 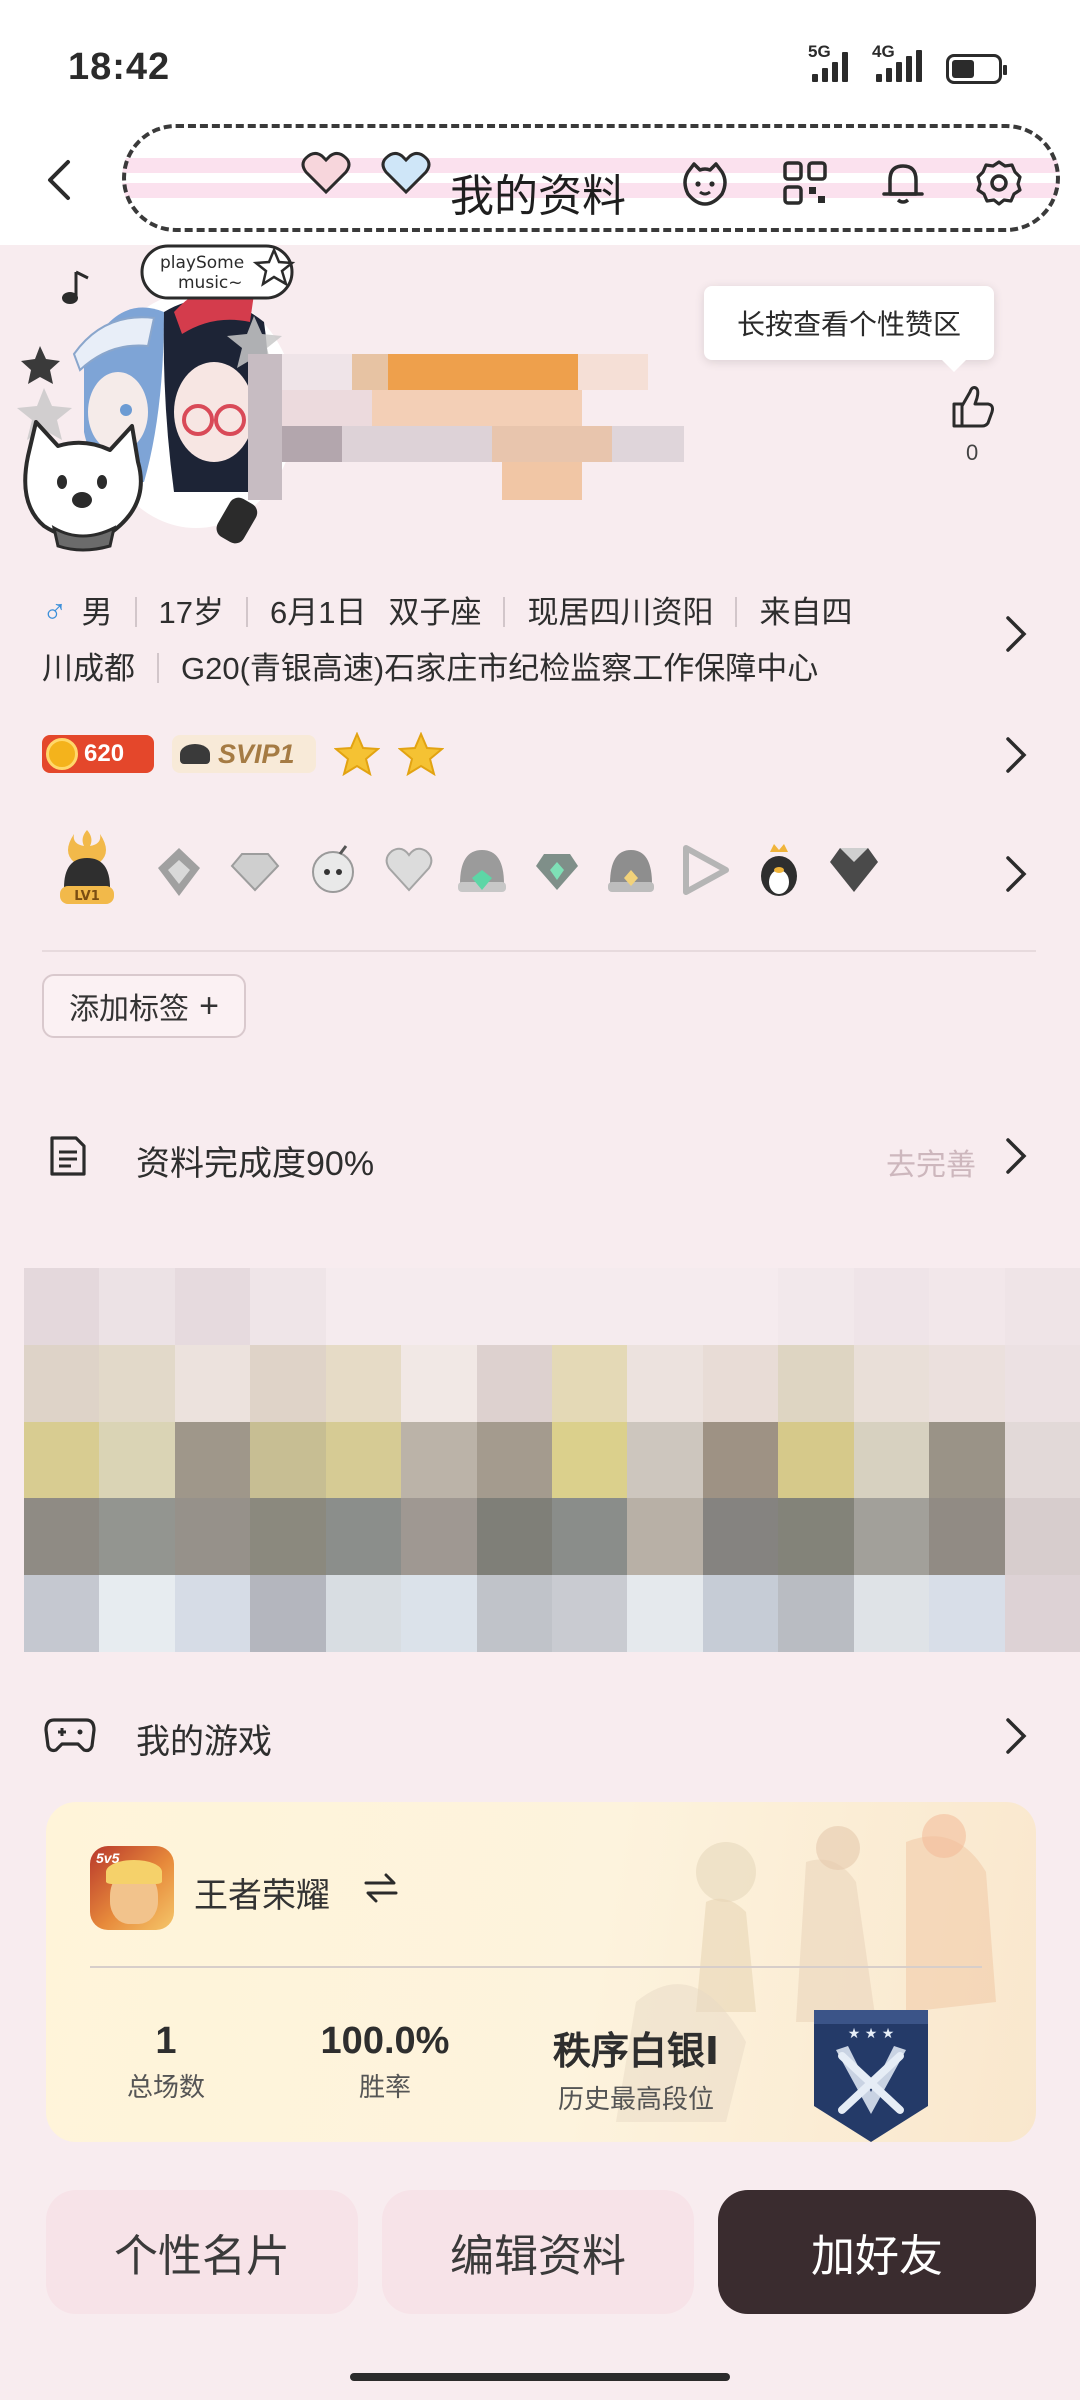 I want to click on switch-icon, so click(x=381, y=1888).